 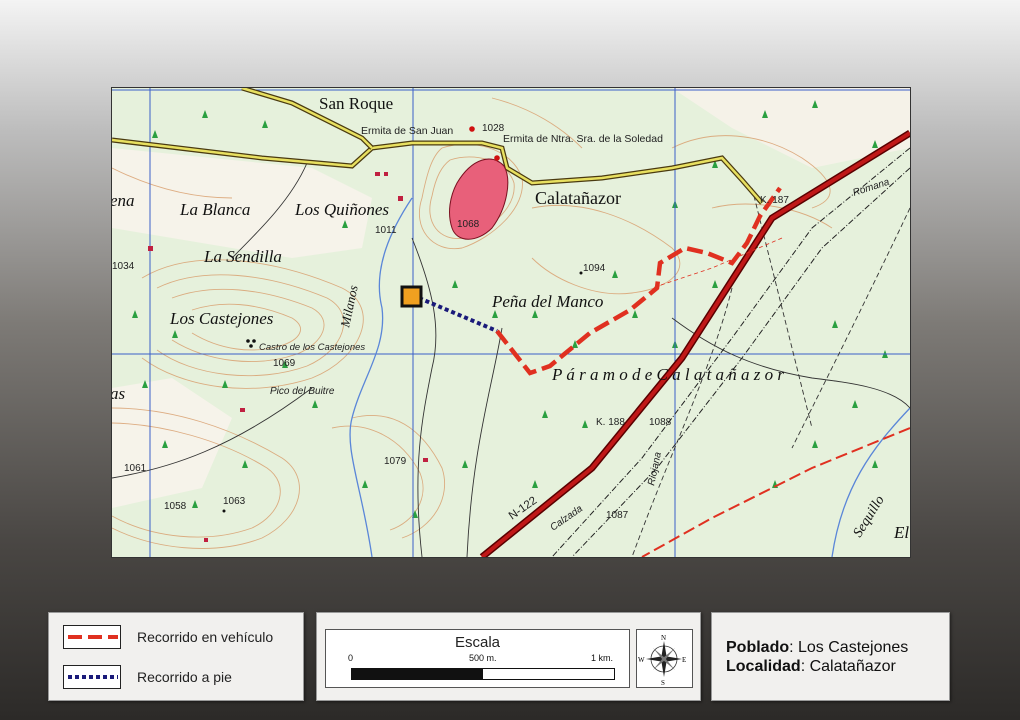 What do you see at coordinates (477, 642) in the screenshot?
I see `scale-title: Escala` at bounding box center [477, 642].